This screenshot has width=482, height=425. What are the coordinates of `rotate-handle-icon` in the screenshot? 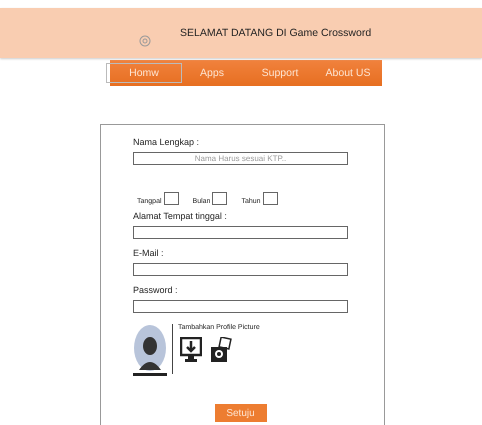 It's located at (145, 41).